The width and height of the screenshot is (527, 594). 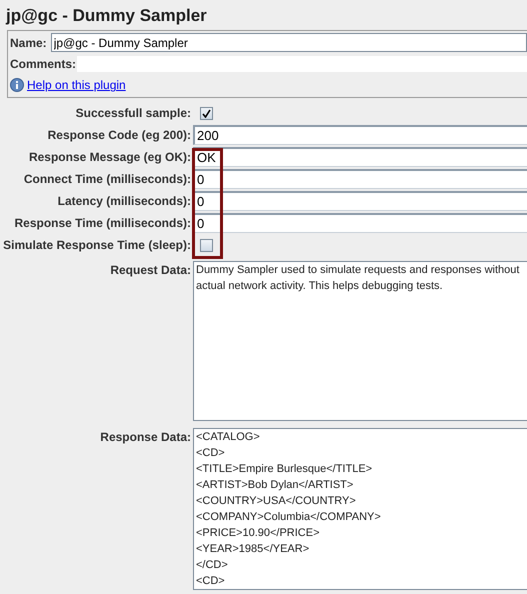 What do you see at coordinates (29, 43) in the screenshot?
I see `name-label: Name:` at bounding box center [29, 43].